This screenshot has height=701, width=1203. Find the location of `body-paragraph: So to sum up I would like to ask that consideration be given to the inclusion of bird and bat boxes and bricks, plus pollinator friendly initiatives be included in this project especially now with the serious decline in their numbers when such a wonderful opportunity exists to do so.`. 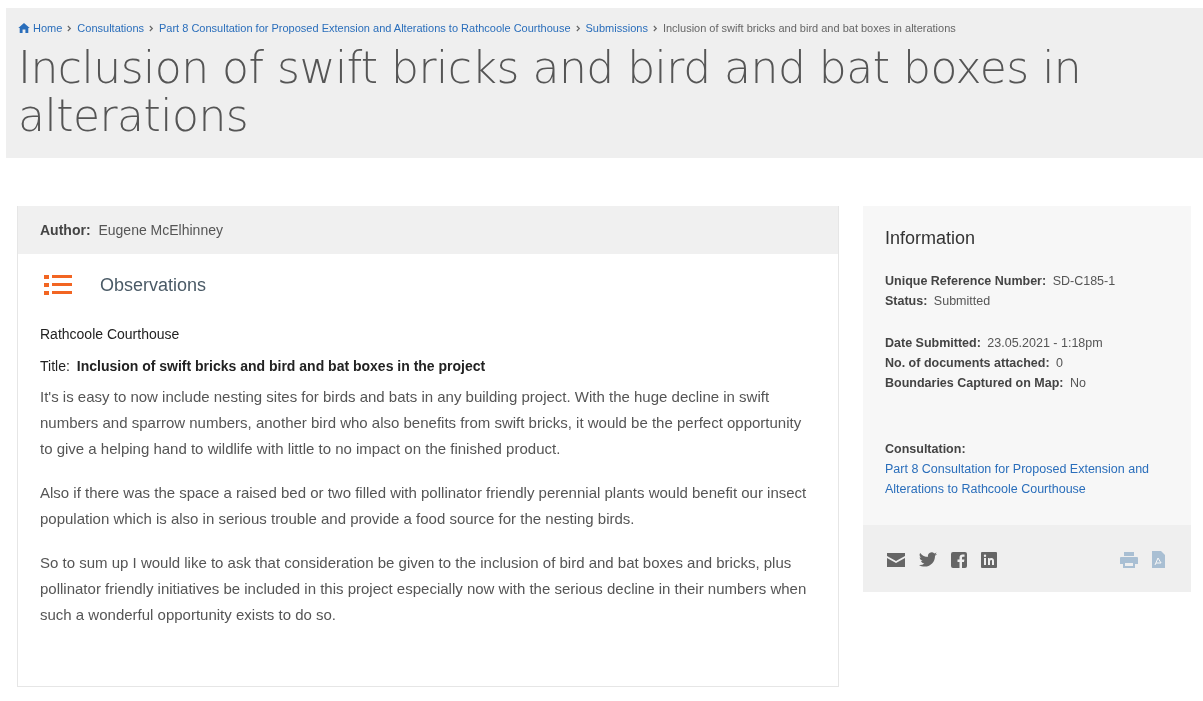

body-paragraph: So to sum up I would like to ask that consideration be given to the inclusion of bird and bat boxes and bricks, plus pollinator friendly initiatives be included in this project especially now with the serious decline in their numbers when such a wonderful opportunity exists to do so. is located at coordinates (424, 589).